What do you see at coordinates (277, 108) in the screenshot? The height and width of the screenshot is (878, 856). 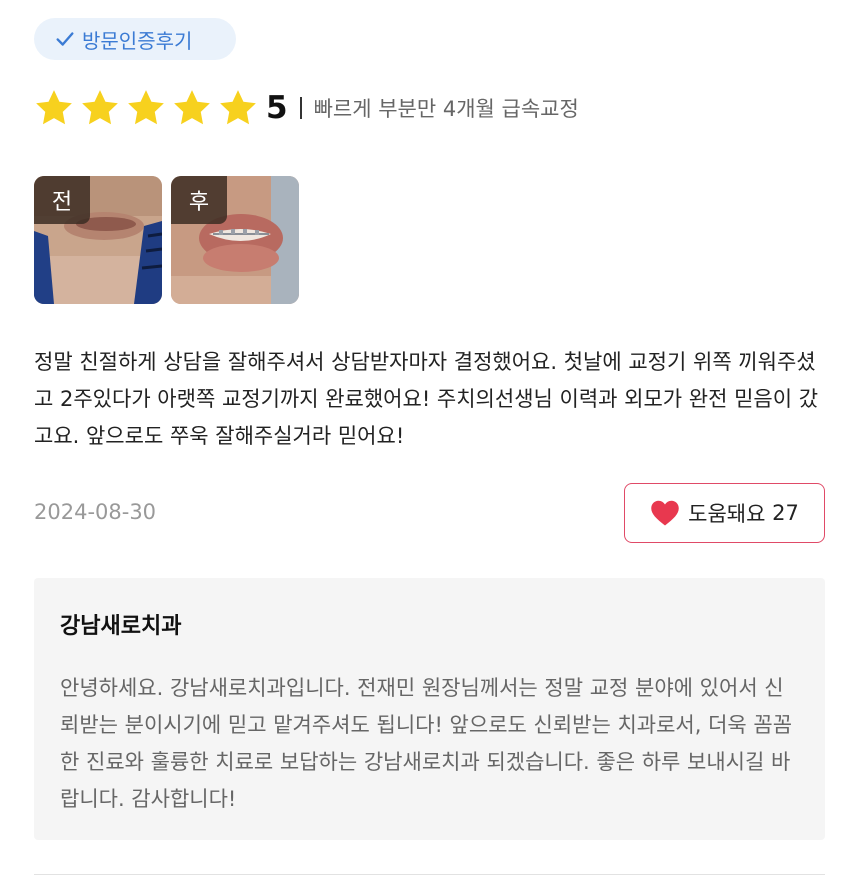 I see `rating-score: 5` at bounding box center [277, 108].